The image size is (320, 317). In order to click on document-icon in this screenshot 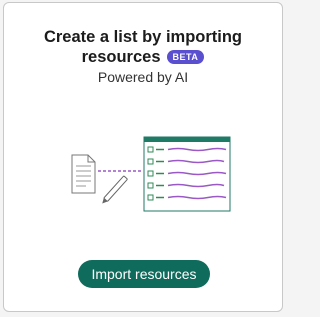, I will do `click(83, 174)`.